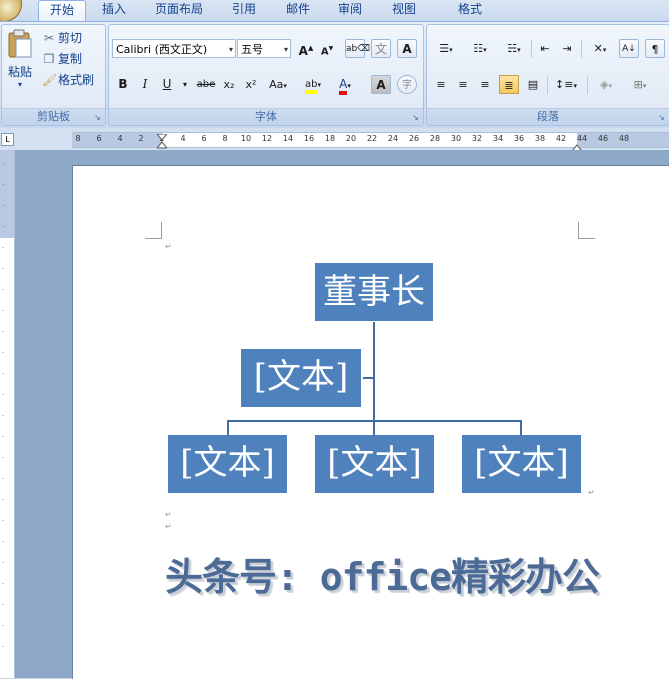  What do you see at coordinates (229, 84) in the screenshot?
I see `subscript-button: x₂` at bounding box center [229, 84].